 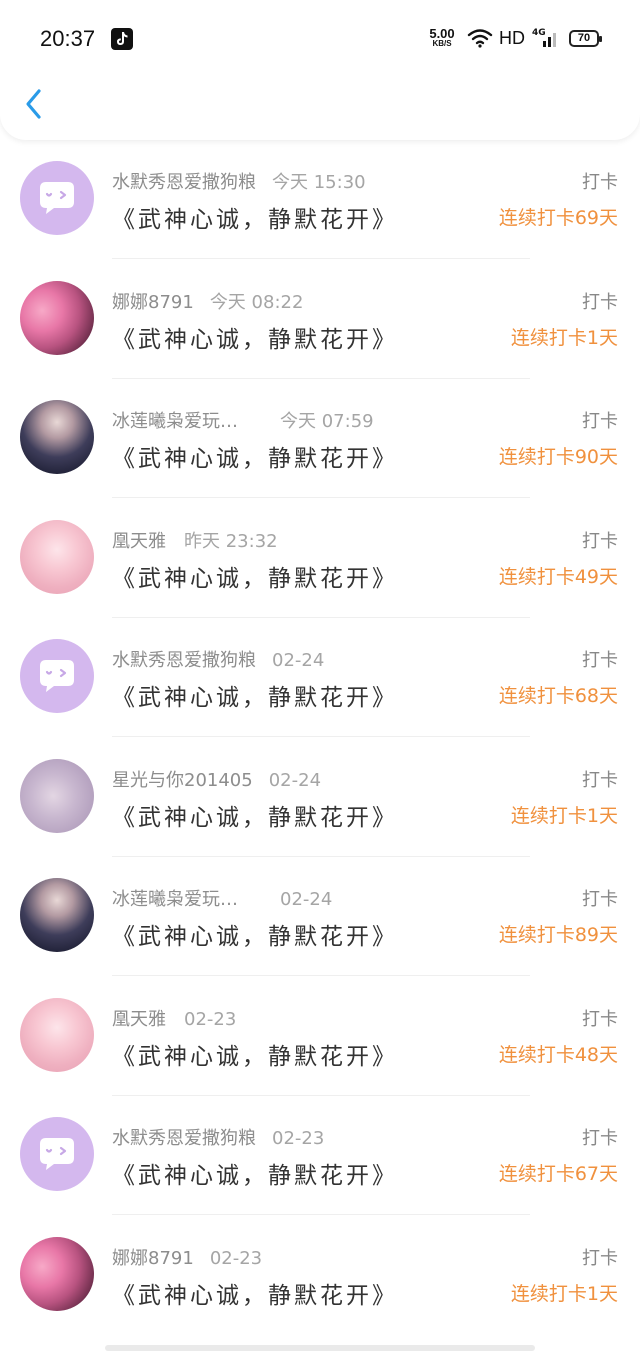 I want to click on user-name: 星光与你201405, so click(x=182, y=780).